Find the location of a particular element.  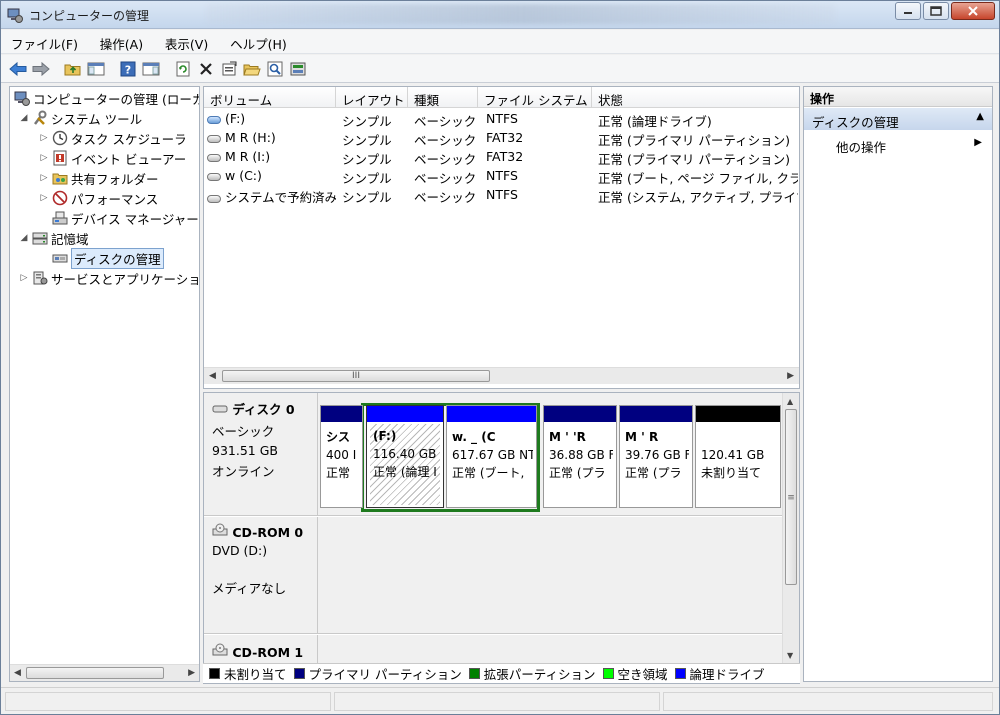

show-hide-action-pane-button is located at coordinates (151, 69).